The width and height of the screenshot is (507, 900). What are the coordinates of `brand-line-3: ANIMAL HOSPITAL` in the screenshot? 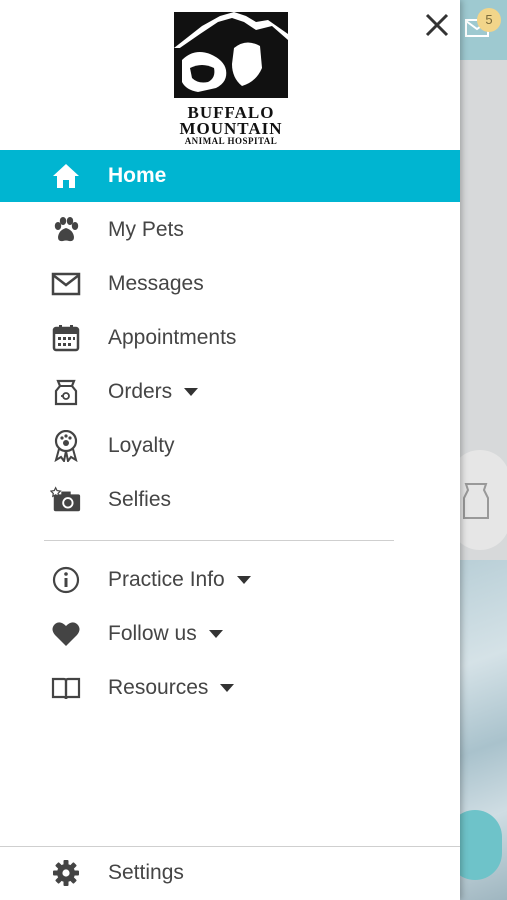 It's located at (231, 141).